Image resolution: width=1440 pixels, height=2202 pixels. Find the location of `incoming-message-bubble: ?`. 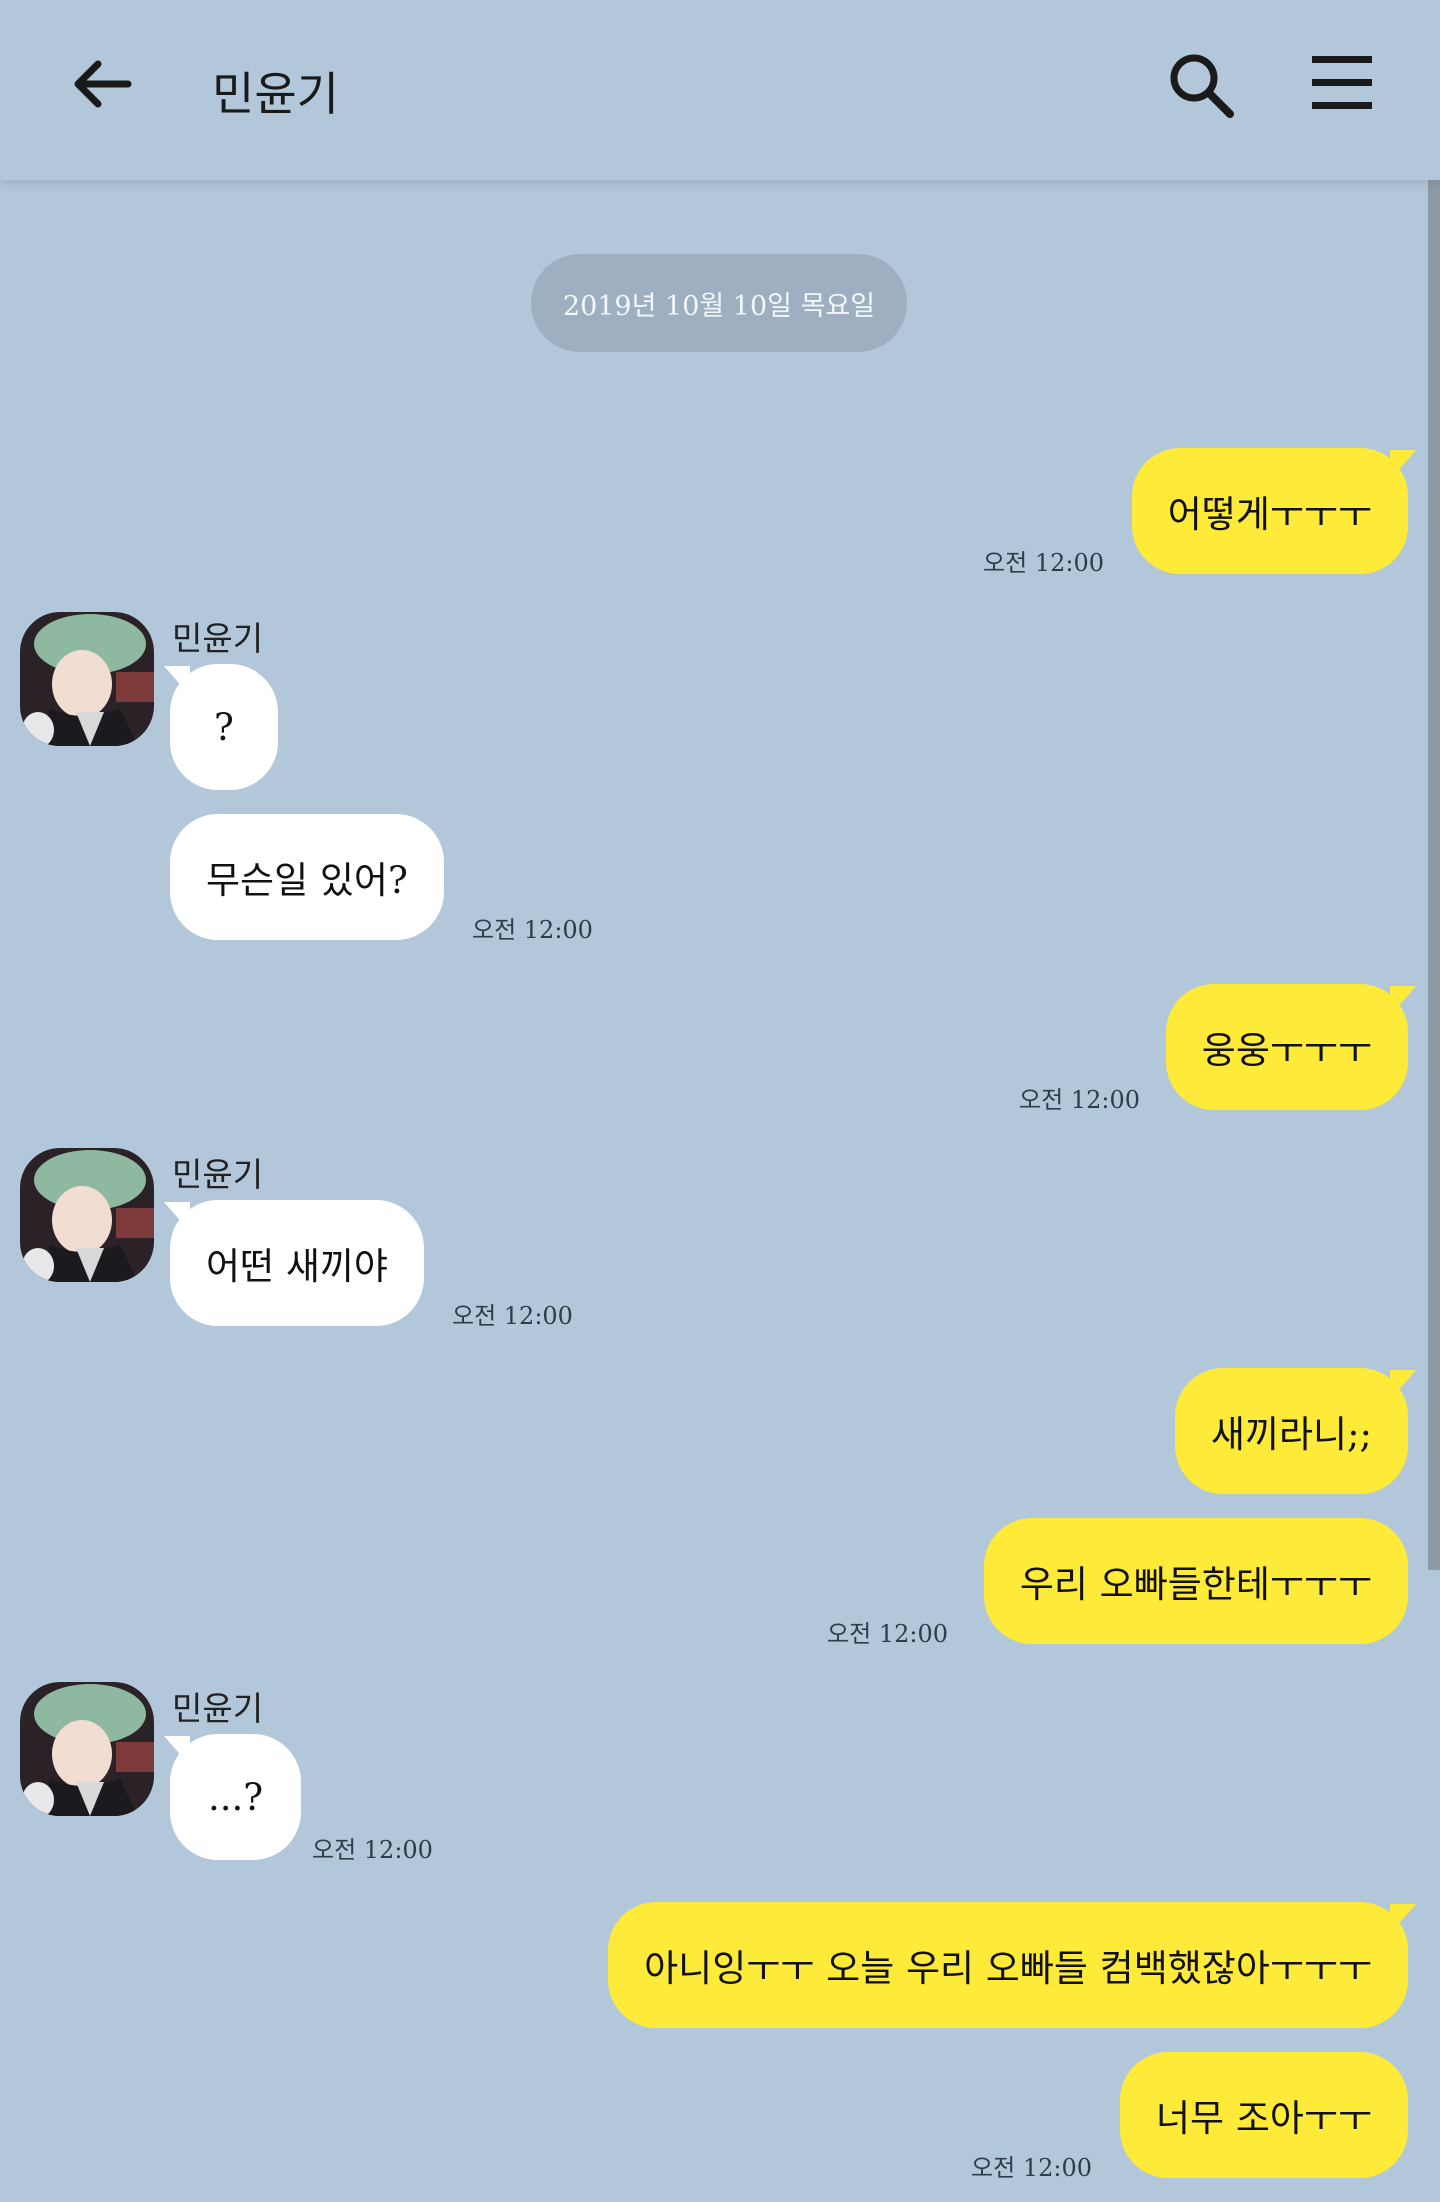

incoming-message-bubble: ? is located at coordinates (224, 727).